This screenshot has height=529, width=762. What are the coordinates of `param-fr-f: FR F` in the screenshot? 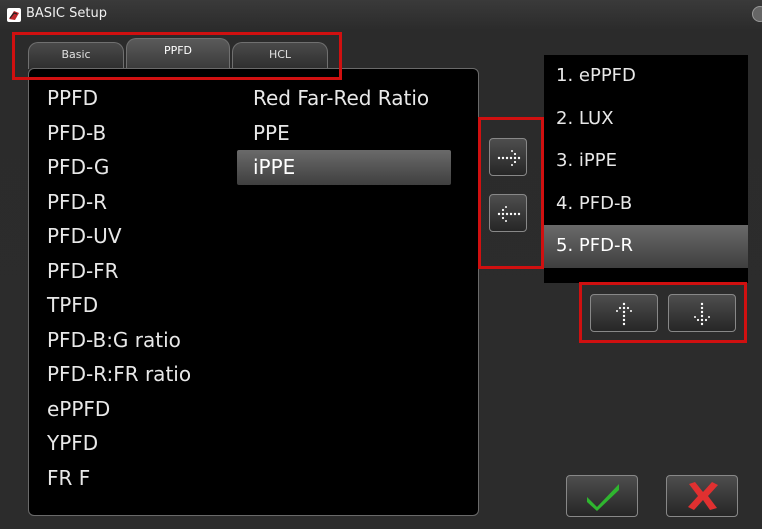 It's located at (119, 478).